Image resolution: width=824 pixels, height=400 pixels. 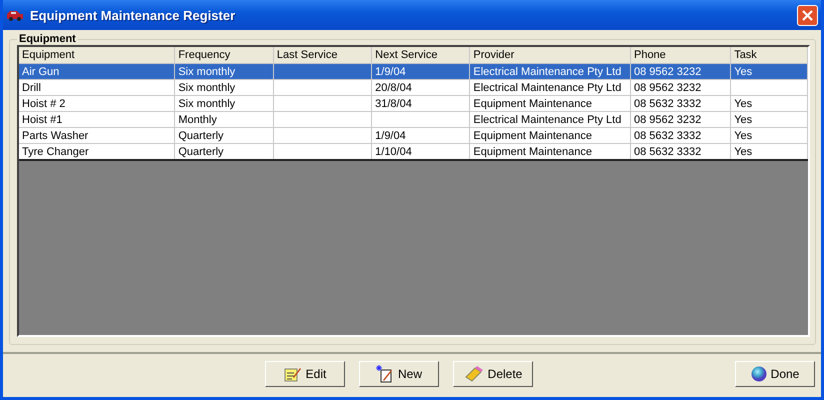 What do you see at coordinates (31, 88) in the screenshot?
I see `table-cell: Drill` at bounding box center [31, 88].